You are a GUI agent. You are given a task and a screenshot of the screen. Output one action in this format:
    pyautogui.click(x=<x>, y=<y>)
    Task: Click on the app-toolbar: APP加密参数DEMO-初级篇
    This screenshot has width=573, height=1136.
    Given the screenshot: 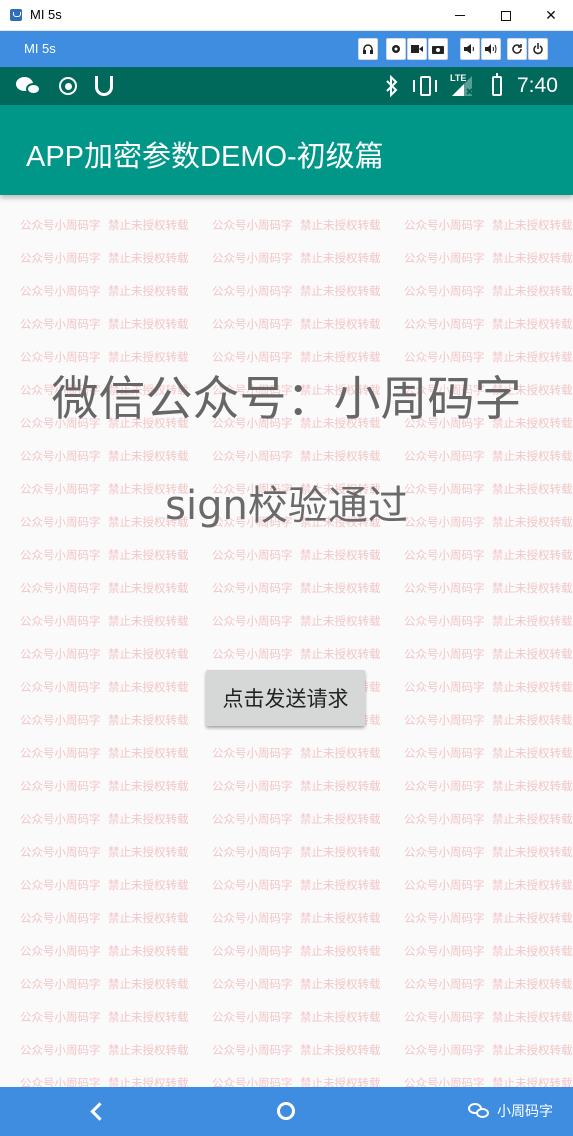 What is the action you would take?
    pyautogui.click(x=286, y=150)
    